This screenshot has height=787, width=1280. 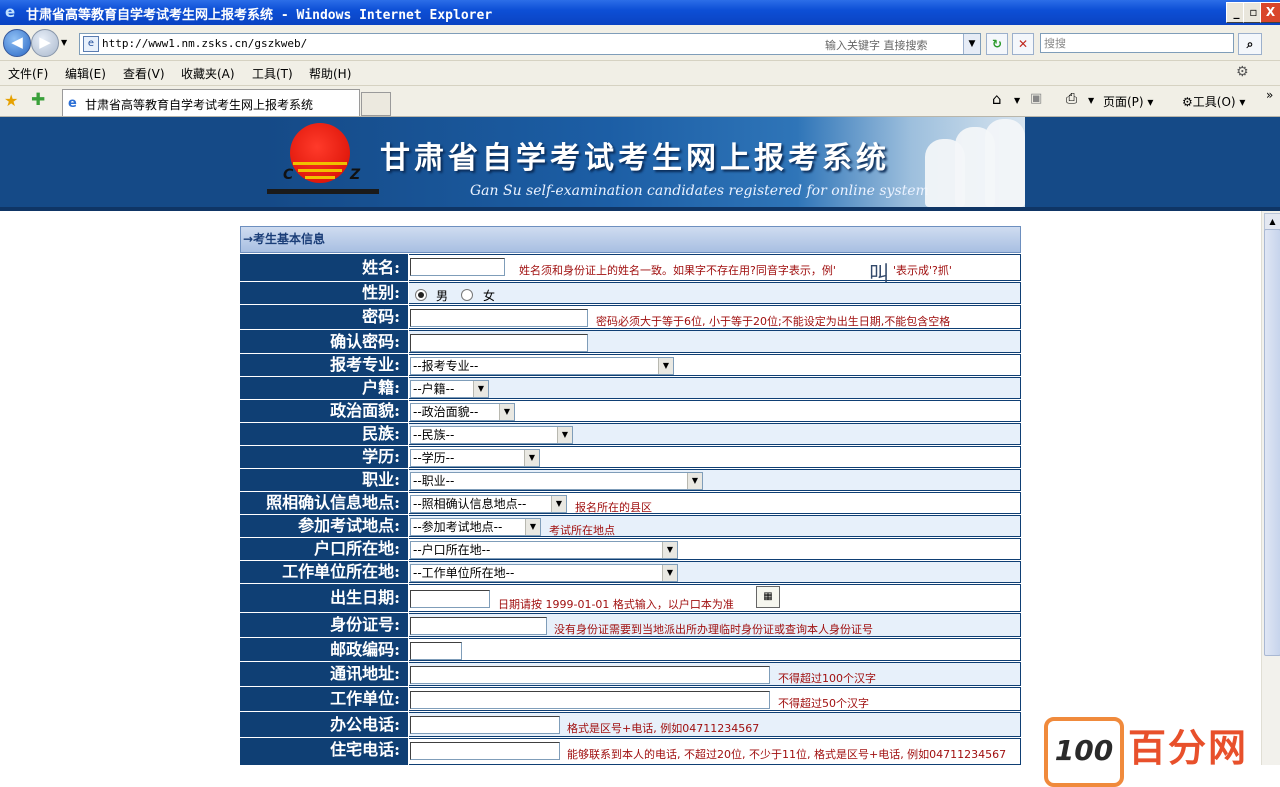 What do you see at coordinates (715, 572) in the screenshot?
I see `work-location-field-cell: --工作单位所在地-- ▼` at bounding box center [715, 572].